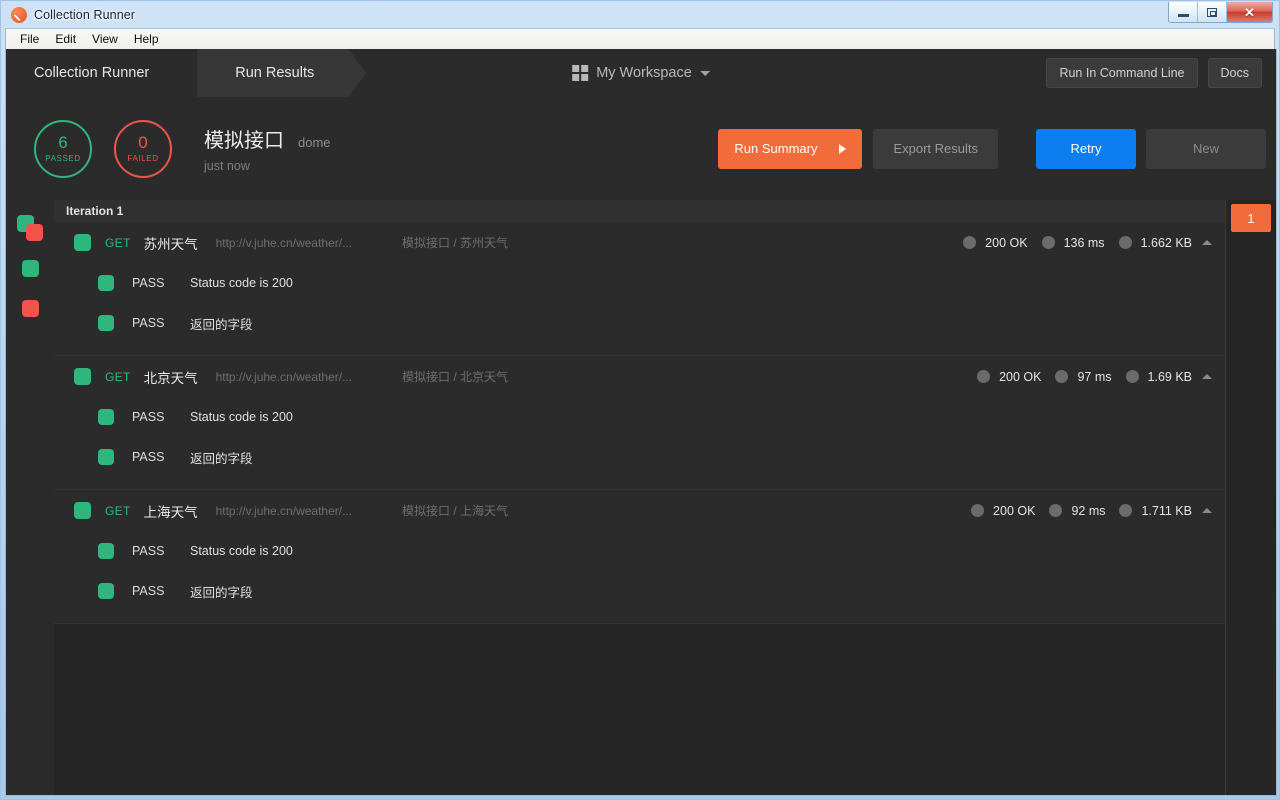  I want to click on passed-results-icon, so click(30, 268).